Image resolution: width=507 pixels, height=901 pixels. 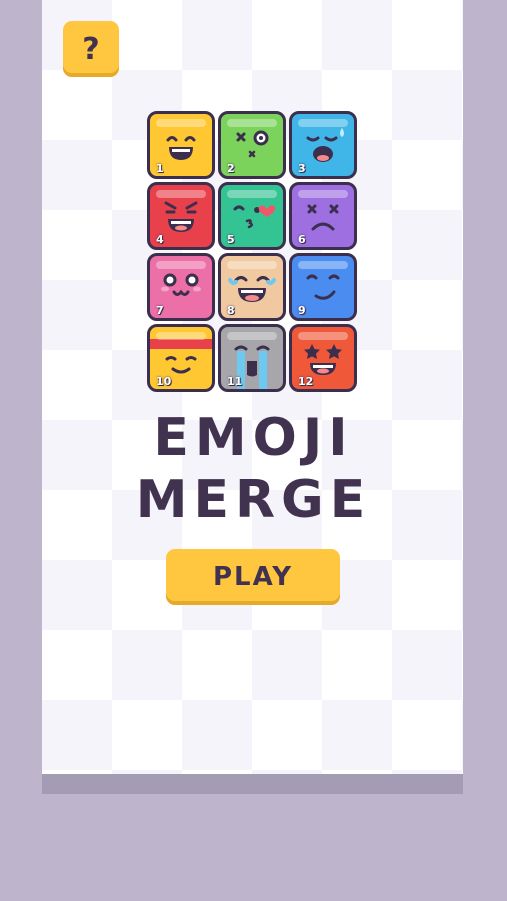 What do you see at coordinates (252, 287) in the screenshot?
I see `emoji-tile-8: 8` at bounding box center [252, 287].